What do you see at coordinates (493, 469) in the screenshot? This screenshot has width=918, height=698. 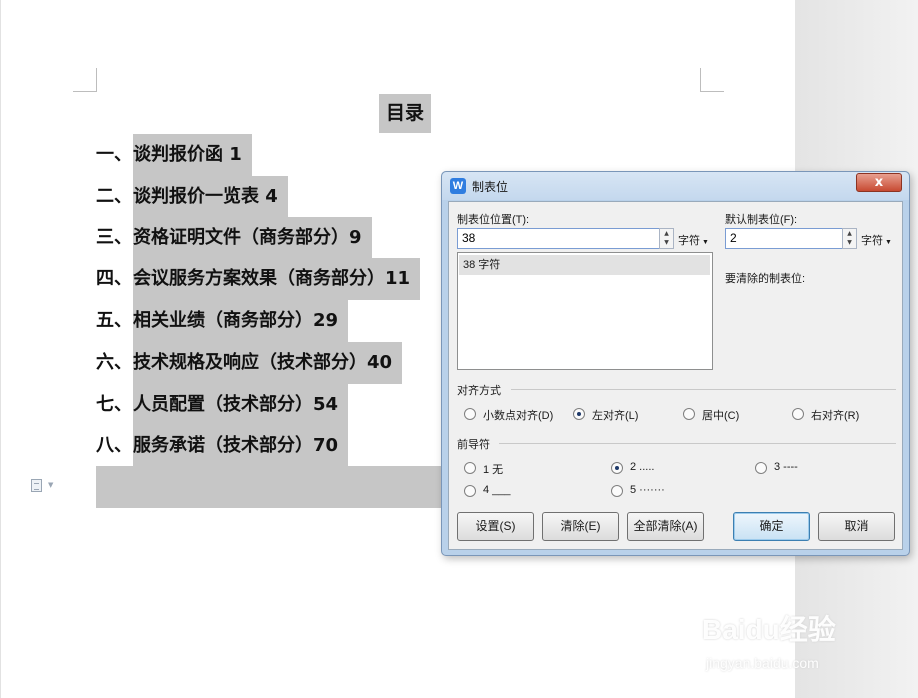 I see `leader-none-label: 1 无` at bounding box center [493, 469].